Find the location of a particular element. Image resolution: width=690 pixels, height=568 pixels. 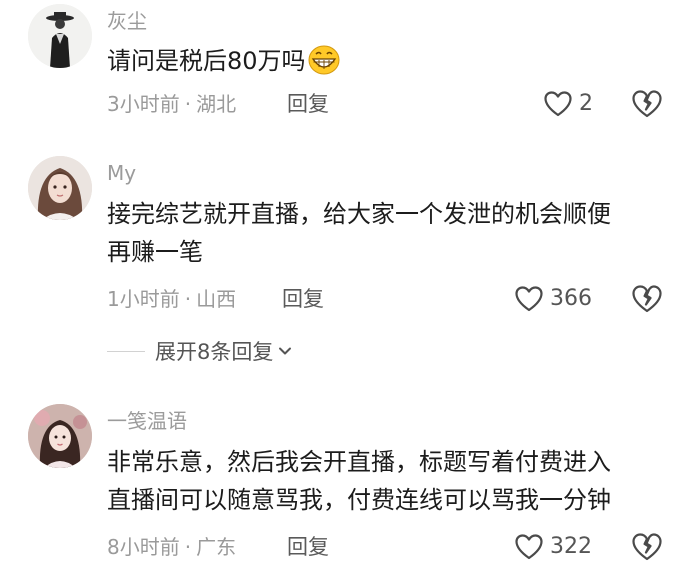

comment-text-line: 直播间可以随意骂我，付费连线可以骂我一分钟 is located at coordinates (359, 500).